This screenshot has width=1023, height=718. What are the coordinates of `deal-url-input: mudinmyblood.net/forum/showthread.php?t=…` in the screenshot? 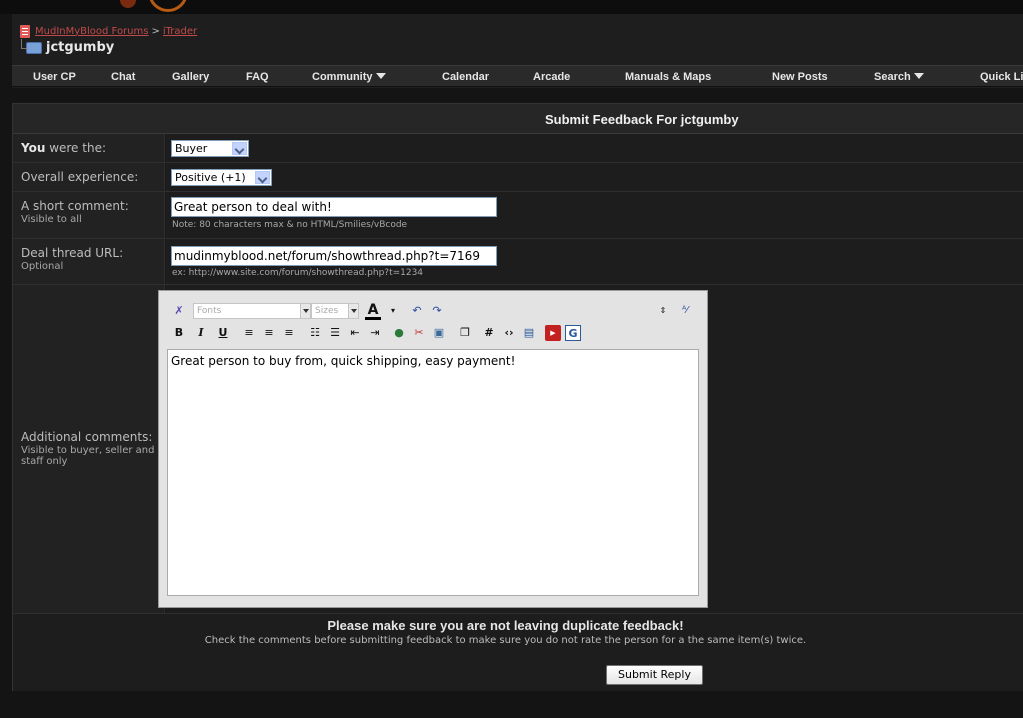 It's located at (334, 256).